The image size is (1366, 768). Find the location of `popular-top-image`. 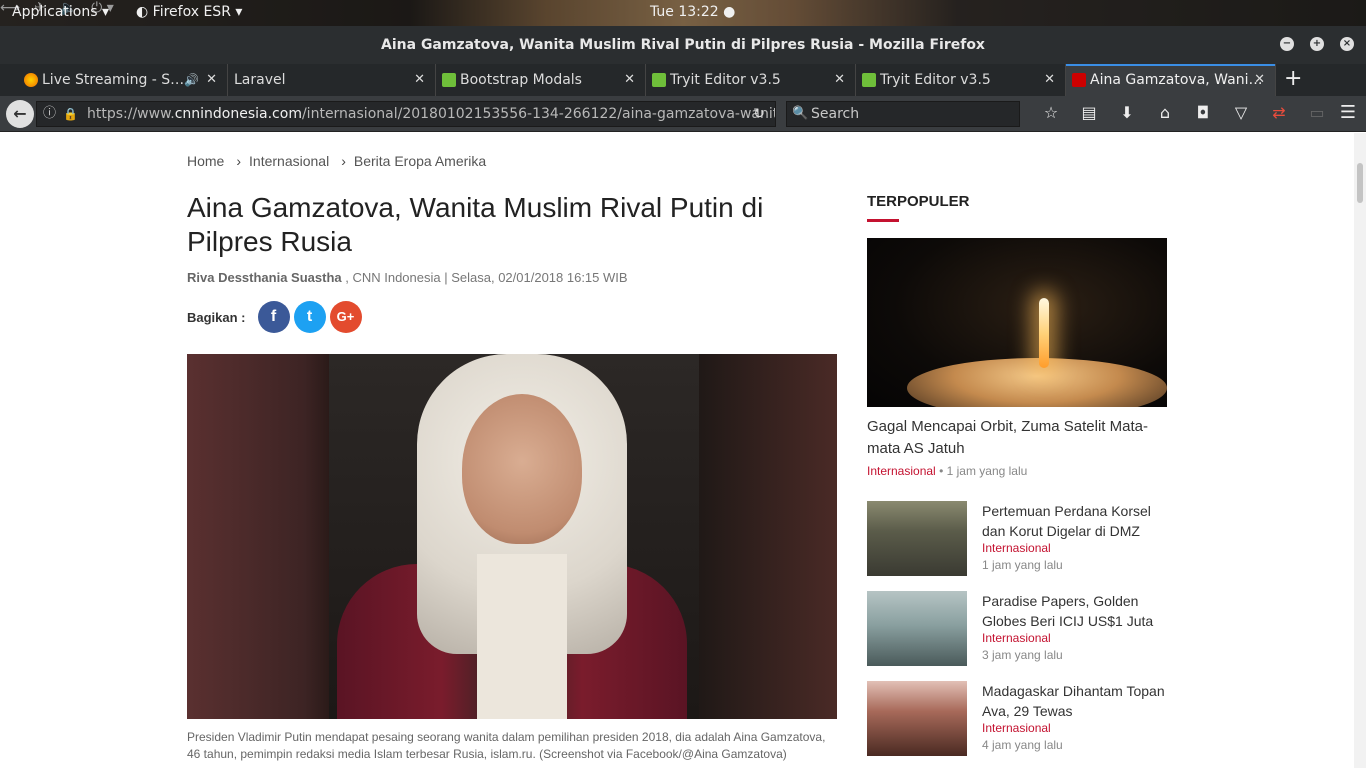

popular-top-image is located at coordinates (1017, 322).